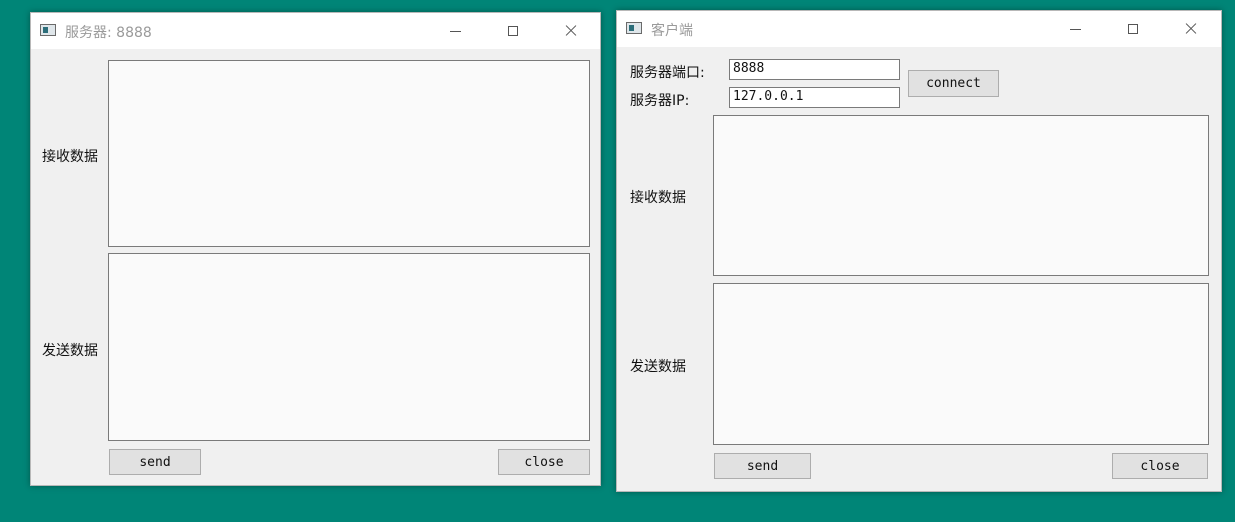 Image resolution: width=1235 pixels, height=522 pixels. I want to click on client-titlebar: 客户端, so click(919, 29).